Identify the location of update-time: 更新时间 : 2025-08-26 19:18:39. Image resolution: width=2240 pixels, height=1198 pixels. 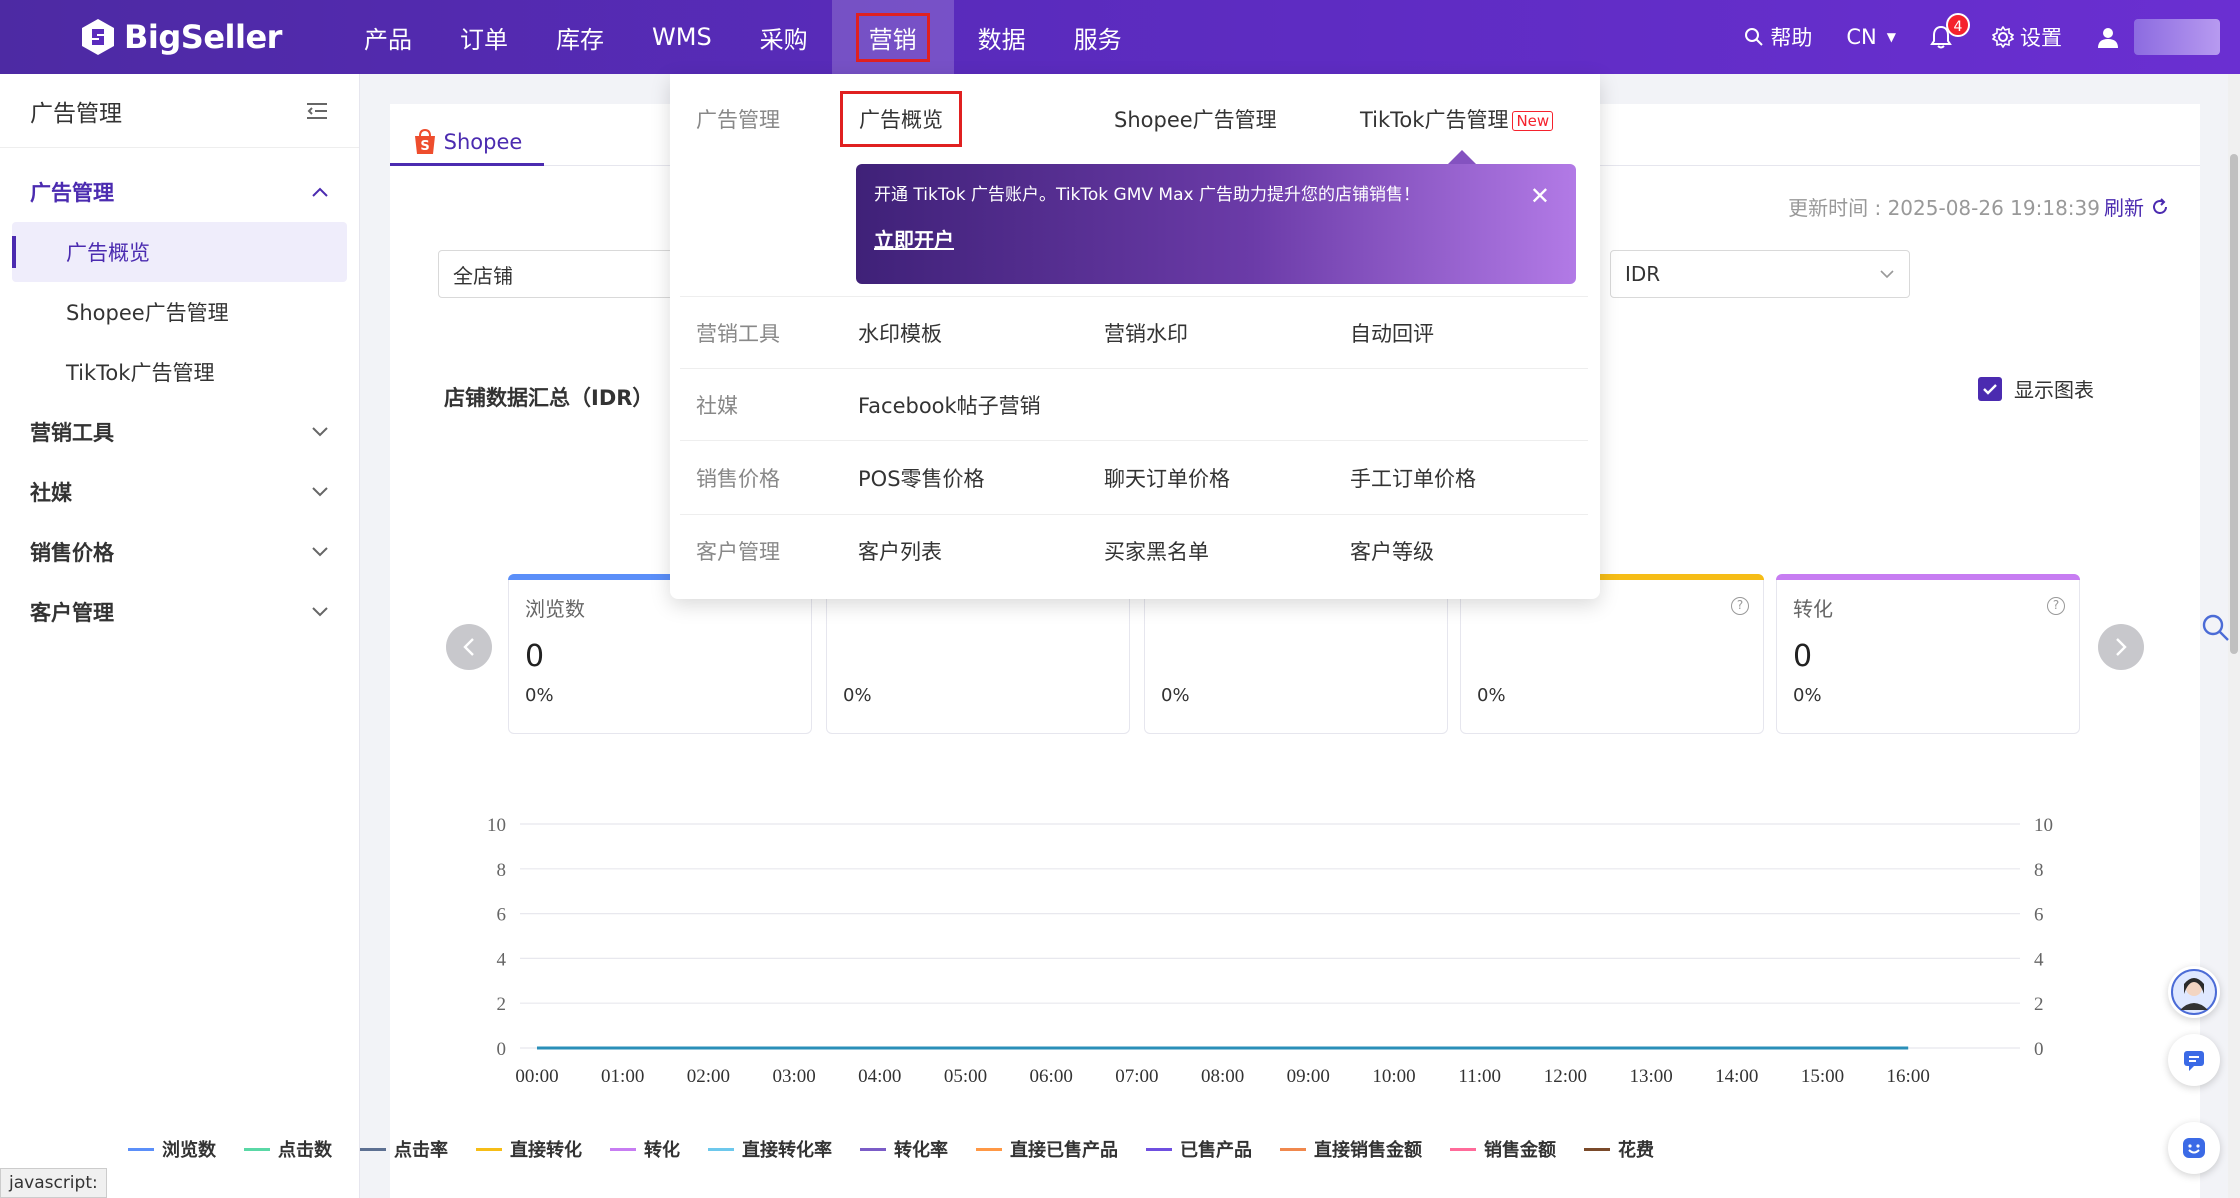
(1944, 208).